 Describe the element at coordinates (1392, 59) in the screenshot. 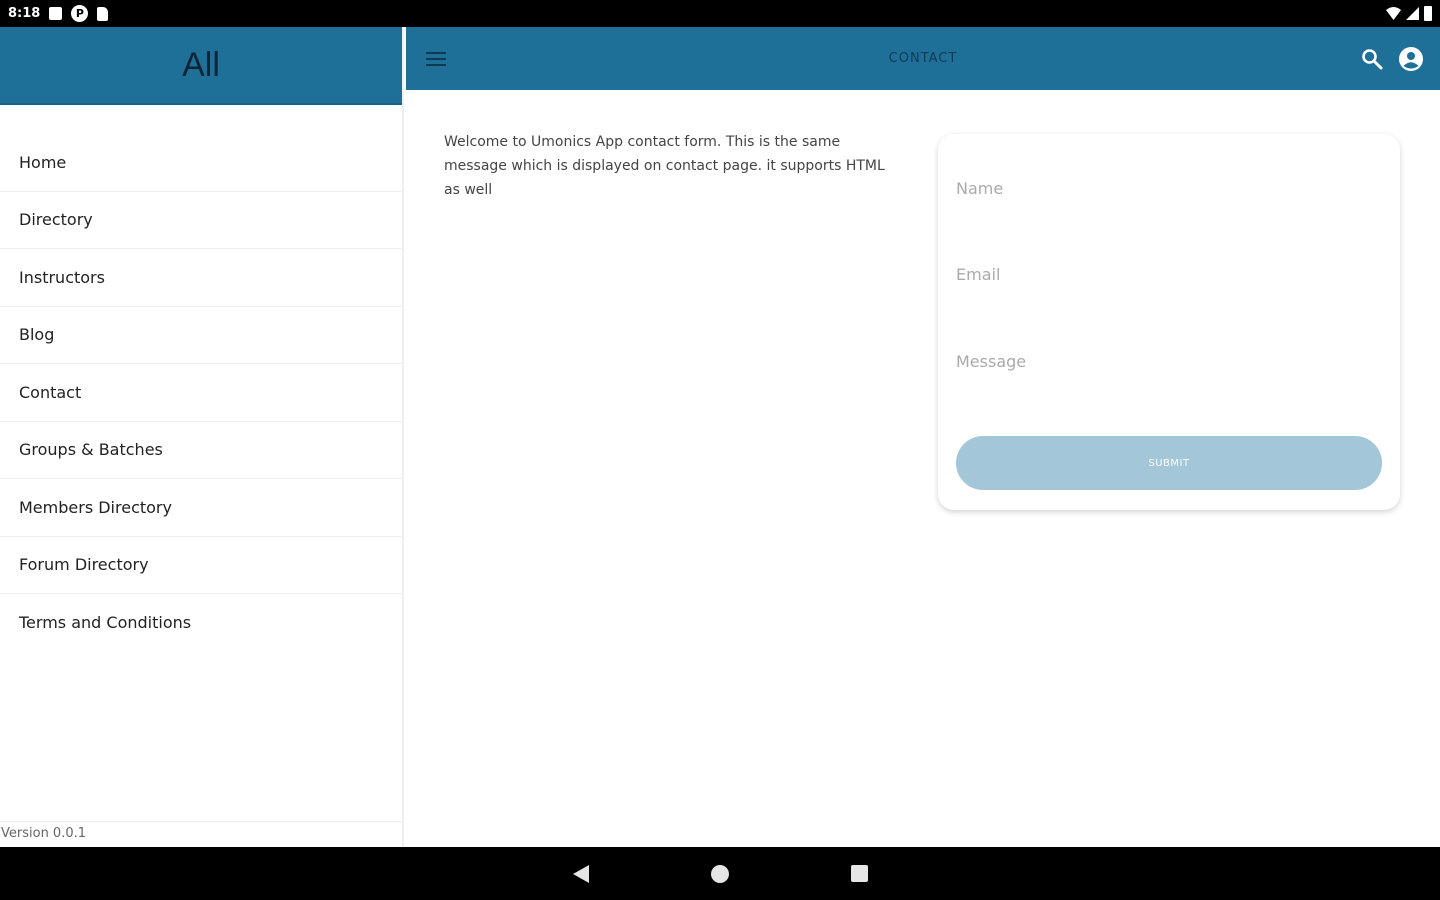

I see `appbar-actions` at that location.